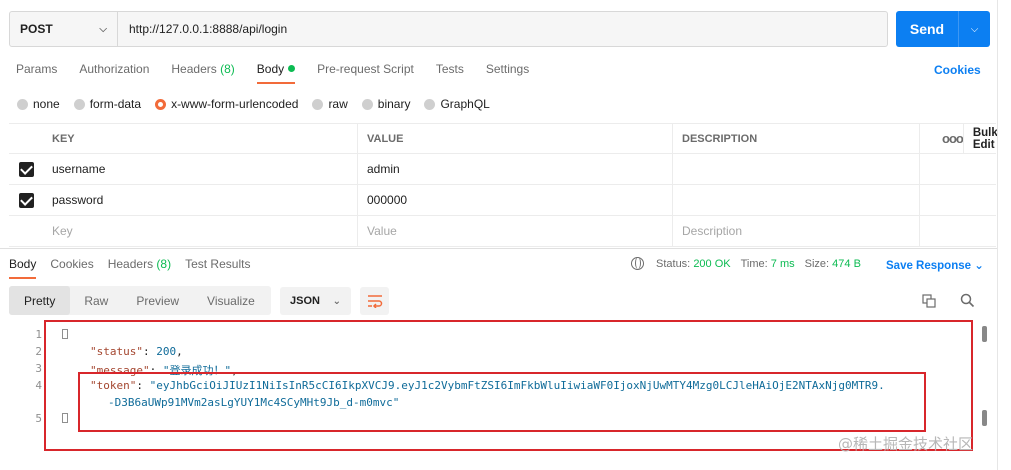 Image resolution: width=1011 pixels, height=470 pixels. Describe the element at coordinates (754, 263) in the screenshot. I see `time-label: Time:` at that location.